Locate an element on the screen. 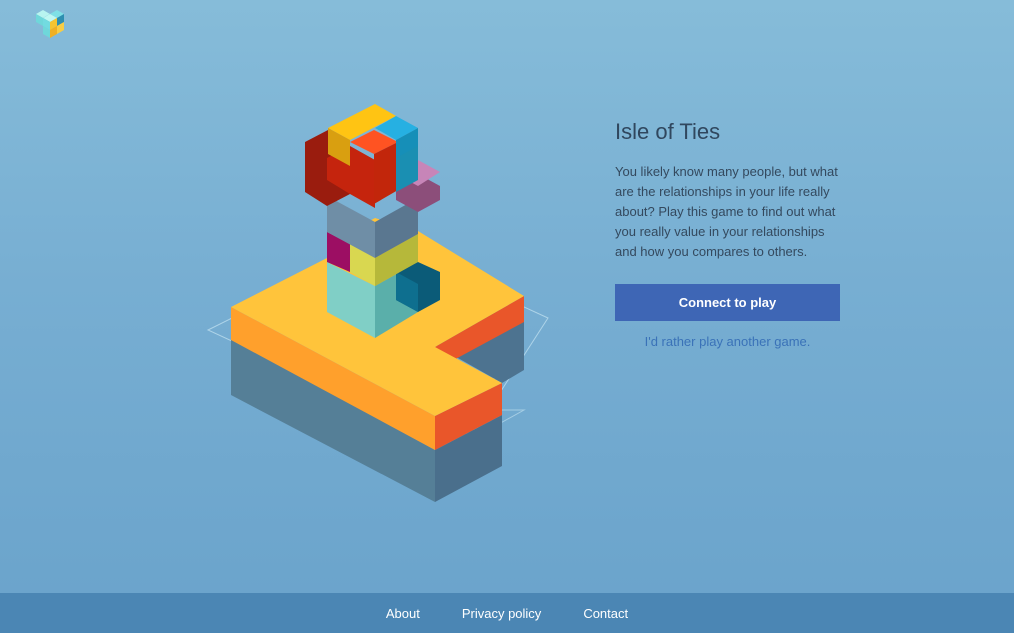  footer: About Privacy policy Contact is located at coordinates (507, 613).